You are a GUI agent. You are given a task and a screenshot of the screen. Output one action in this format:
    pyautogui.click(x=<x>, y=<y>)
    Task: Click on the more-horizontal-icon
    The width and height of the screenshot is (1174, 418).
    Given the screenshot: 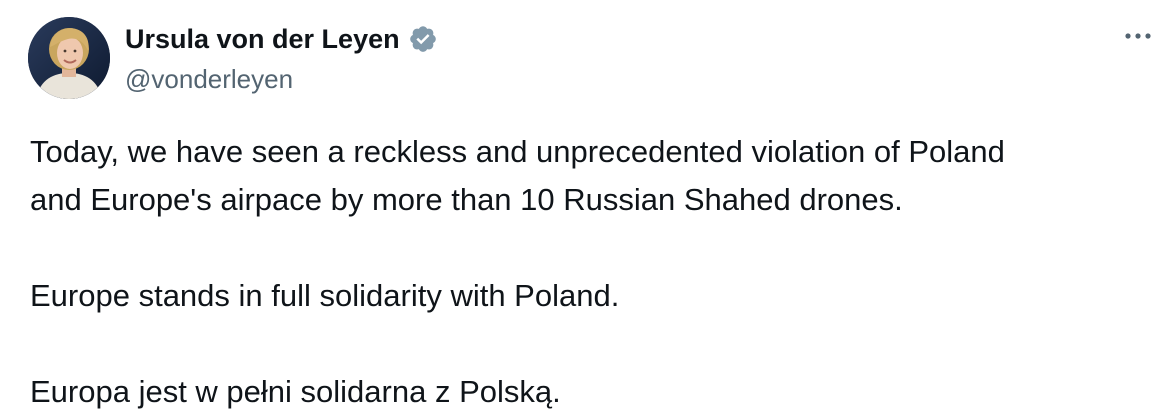 What is the action you would take?
    pyautogui.click(x=1138, y=36)
    